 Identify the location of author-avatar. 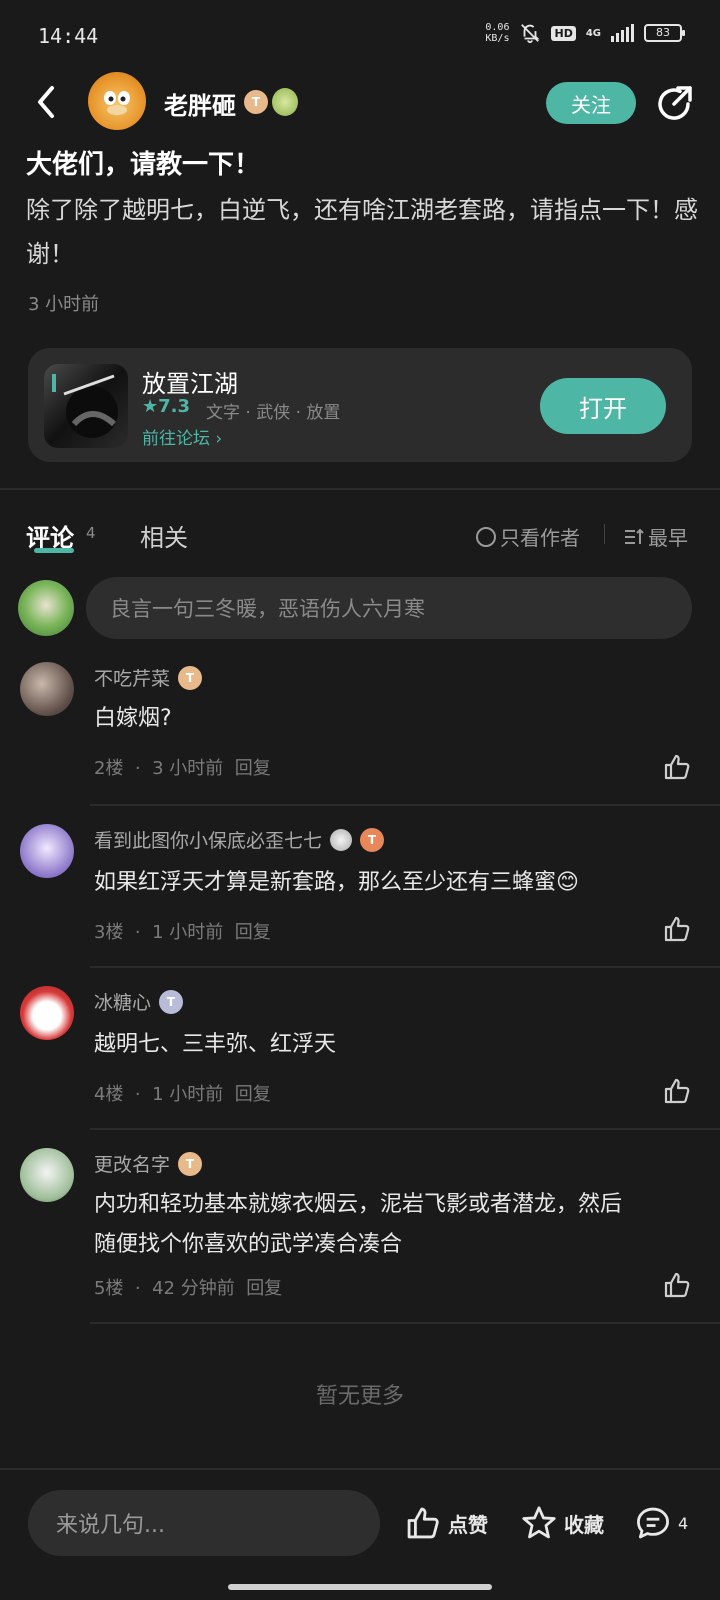
(117, 101).